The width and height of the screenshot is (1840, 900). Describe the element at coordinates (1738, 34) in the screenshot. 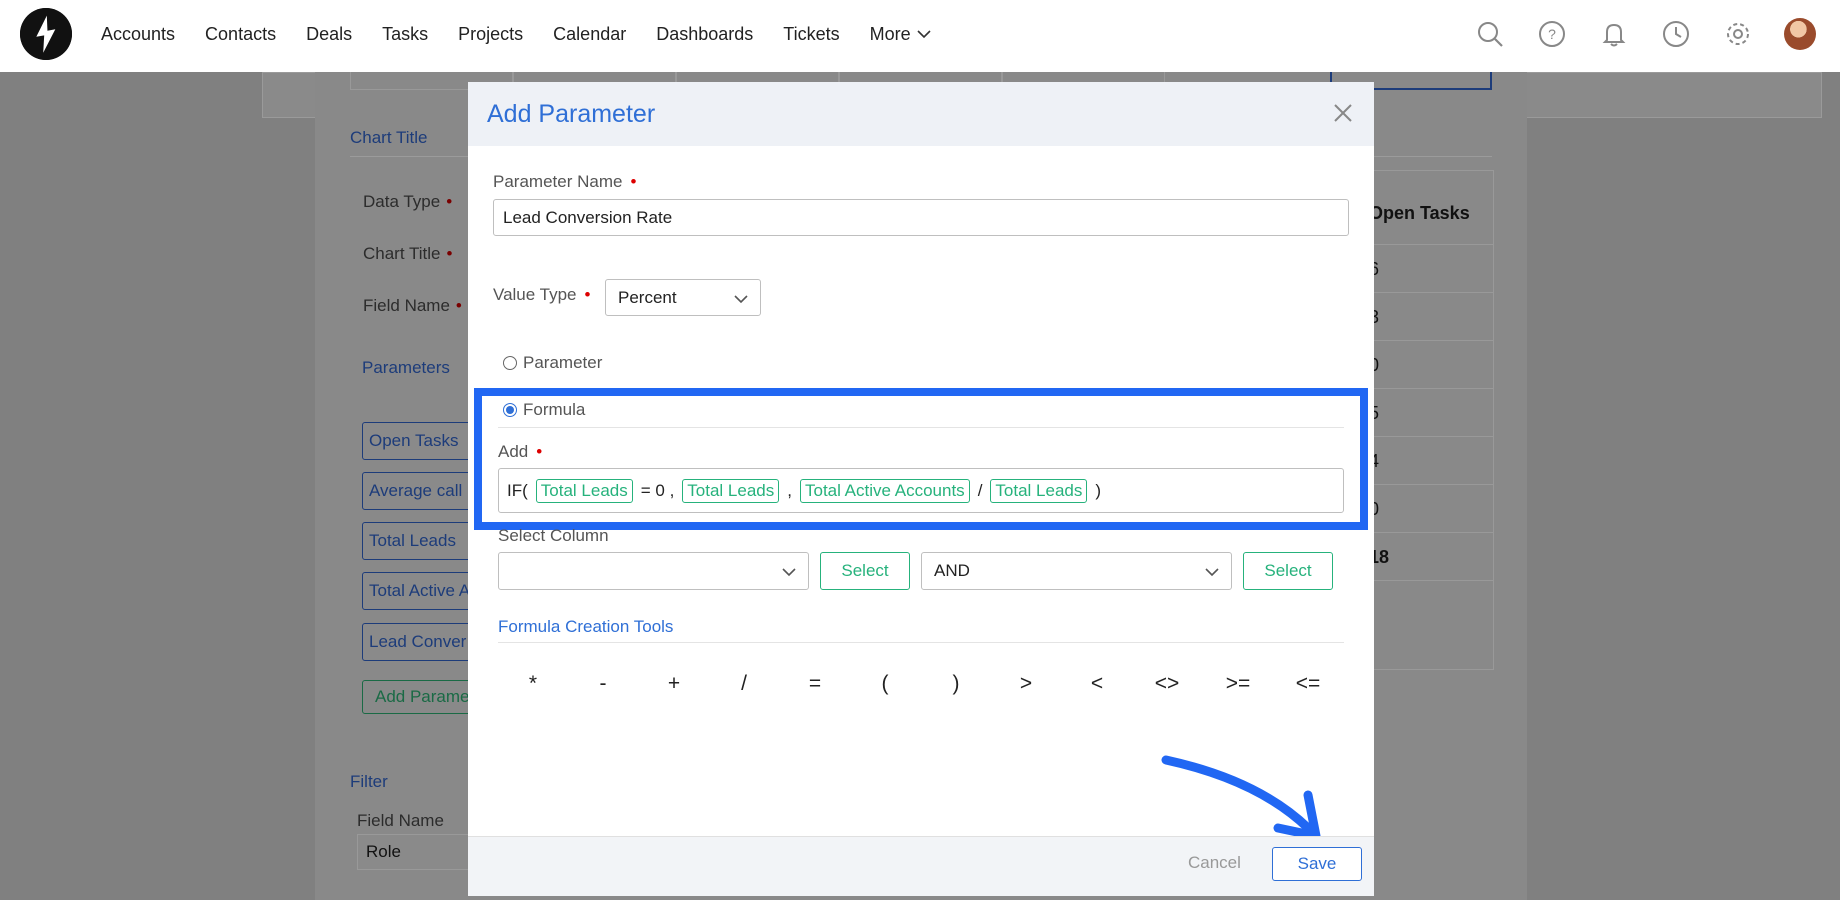

I see `gear-icon` at that location.